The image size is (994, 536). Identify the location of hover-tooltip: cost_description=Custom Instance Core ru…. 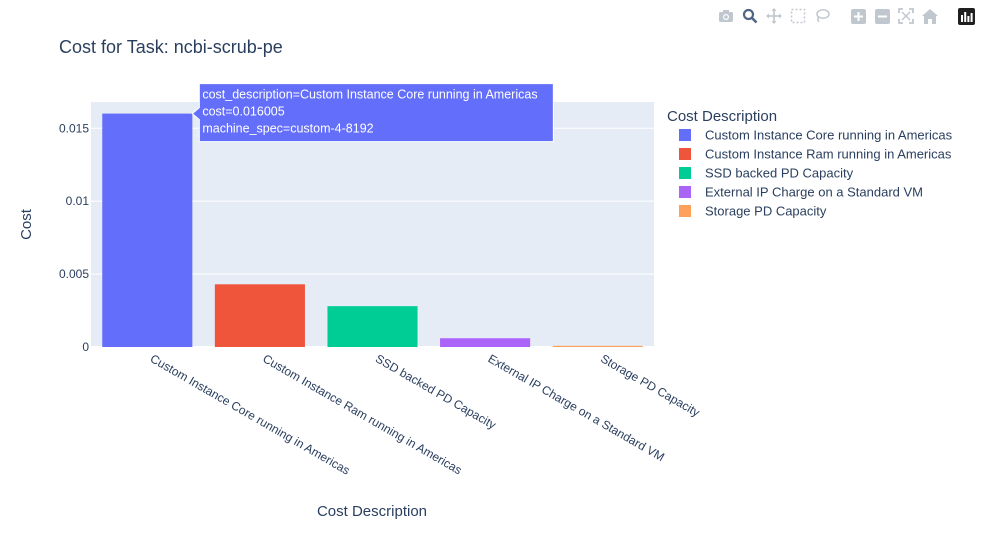
(372, 113).